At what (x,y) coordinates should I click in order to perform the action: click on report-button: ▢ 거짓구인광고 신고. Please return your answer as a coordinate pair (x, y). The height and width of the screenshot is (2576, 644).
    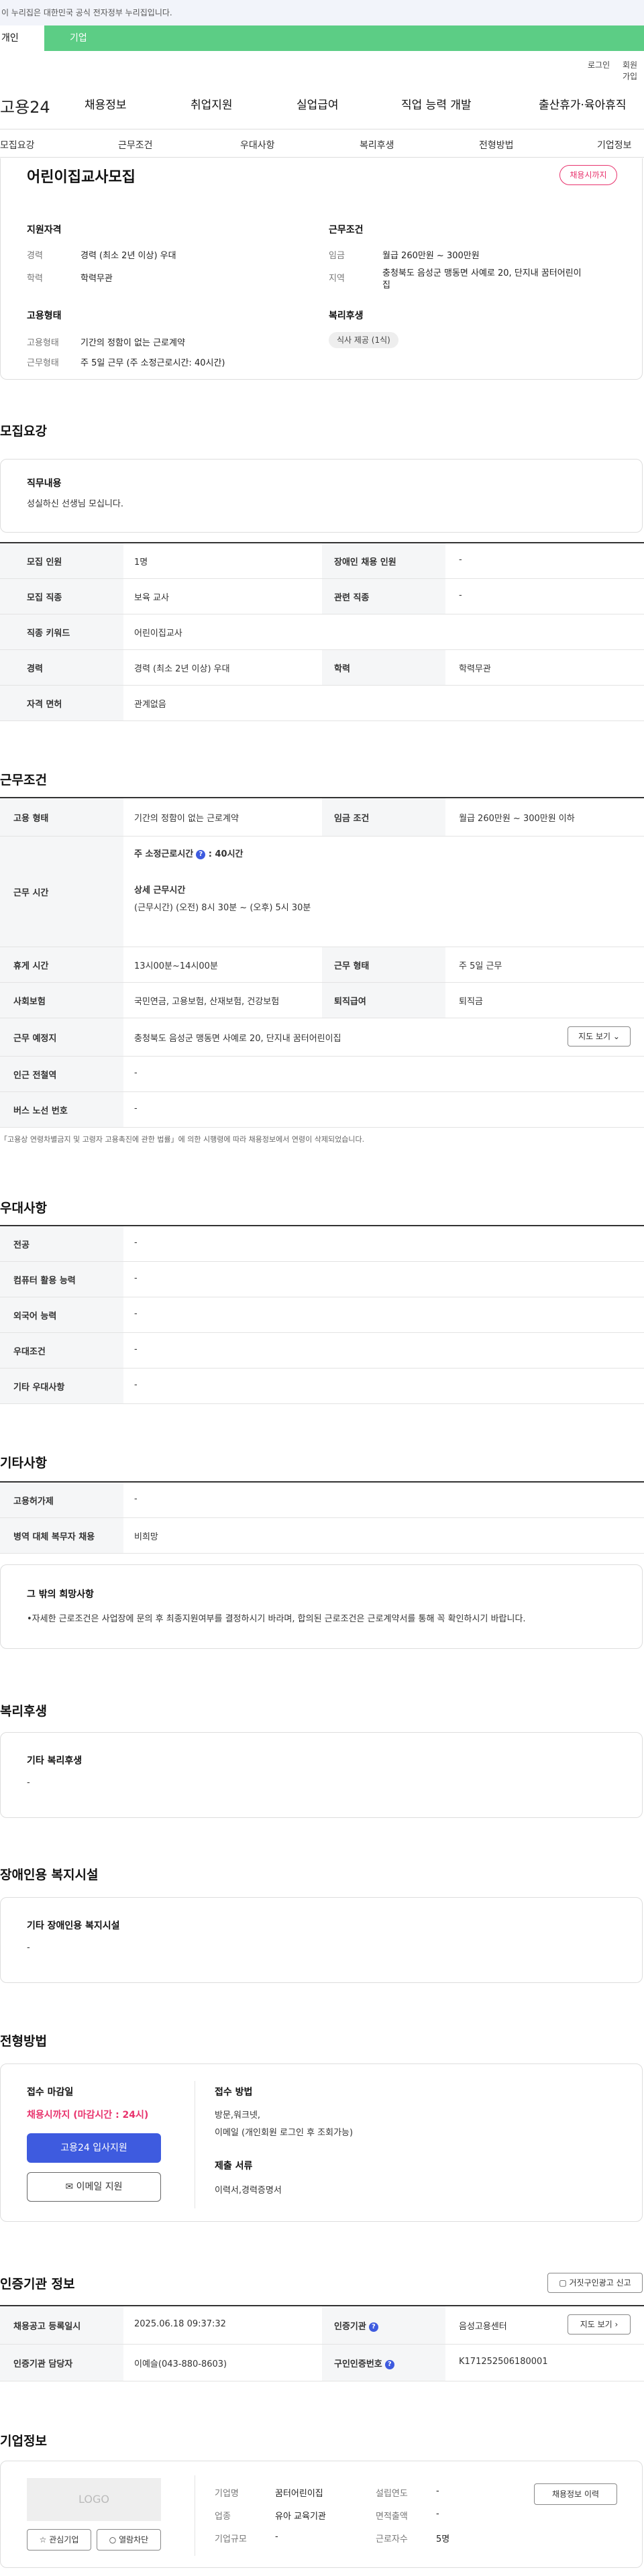
    Looking at the image, I should click on (595, 2283).